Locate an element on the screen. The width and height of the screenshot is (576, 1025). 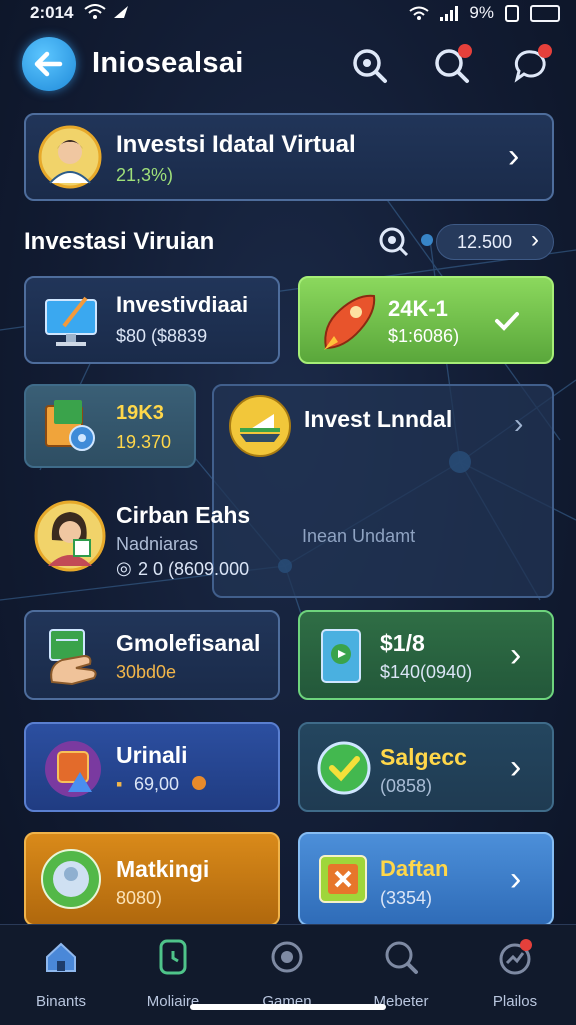
card-title: $1/8 is located at coordinates (402, 643).